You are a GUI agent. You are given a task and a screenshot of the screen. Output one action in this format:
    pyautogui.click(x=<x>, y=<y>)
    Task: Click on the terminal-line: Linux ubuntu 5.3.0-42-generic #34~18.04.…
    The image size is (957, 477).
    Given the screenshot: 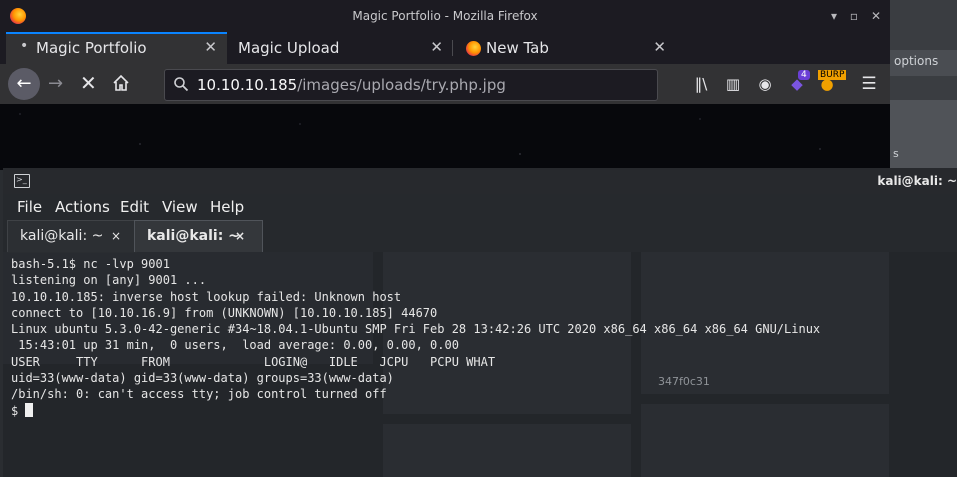 What is the action you would take?
    pyautogui.click(x=416, y=329)
    